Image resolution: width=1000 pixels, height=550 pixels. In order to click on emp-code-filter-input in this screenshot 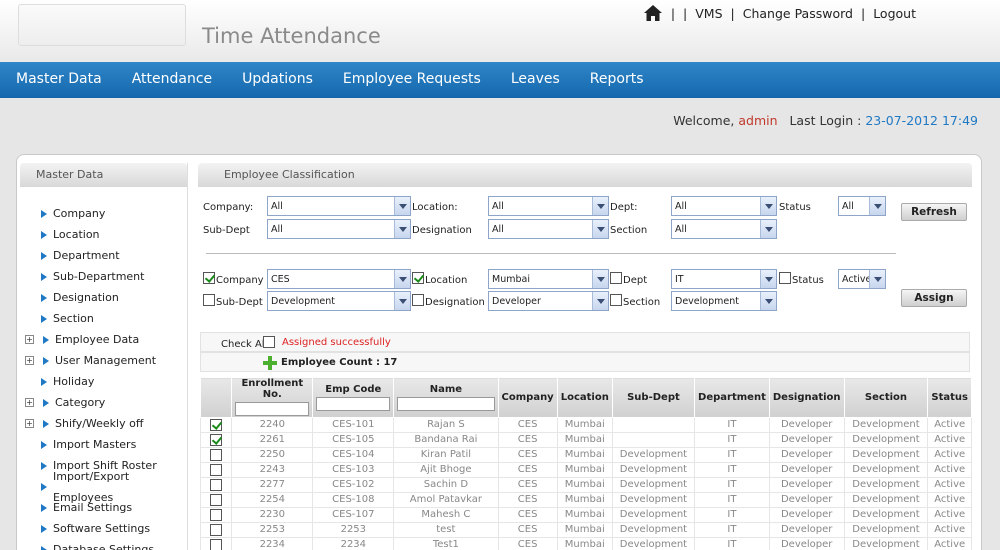, I will do `click(353, 403)`.